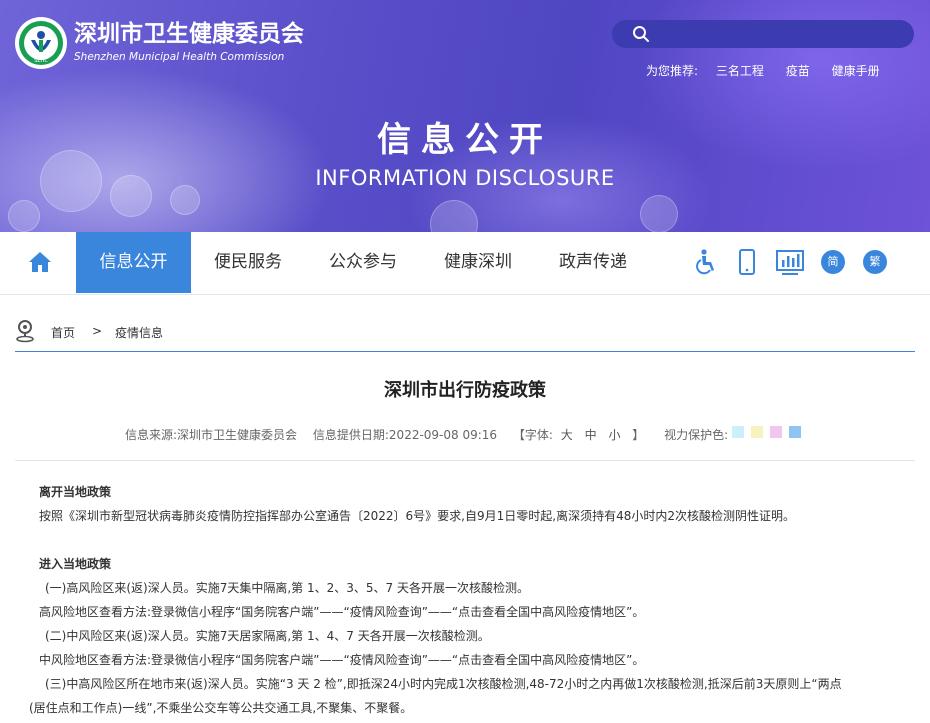 This screenshot has height=723, width=930. Describe the element at coordinates (221, 708) in the screenshot. I see `paragraph-city-risk-continued: (居住点和工作点)一线”,不乘坐公交车等公共交通工具,不聚集、不聚餐。` at that location.